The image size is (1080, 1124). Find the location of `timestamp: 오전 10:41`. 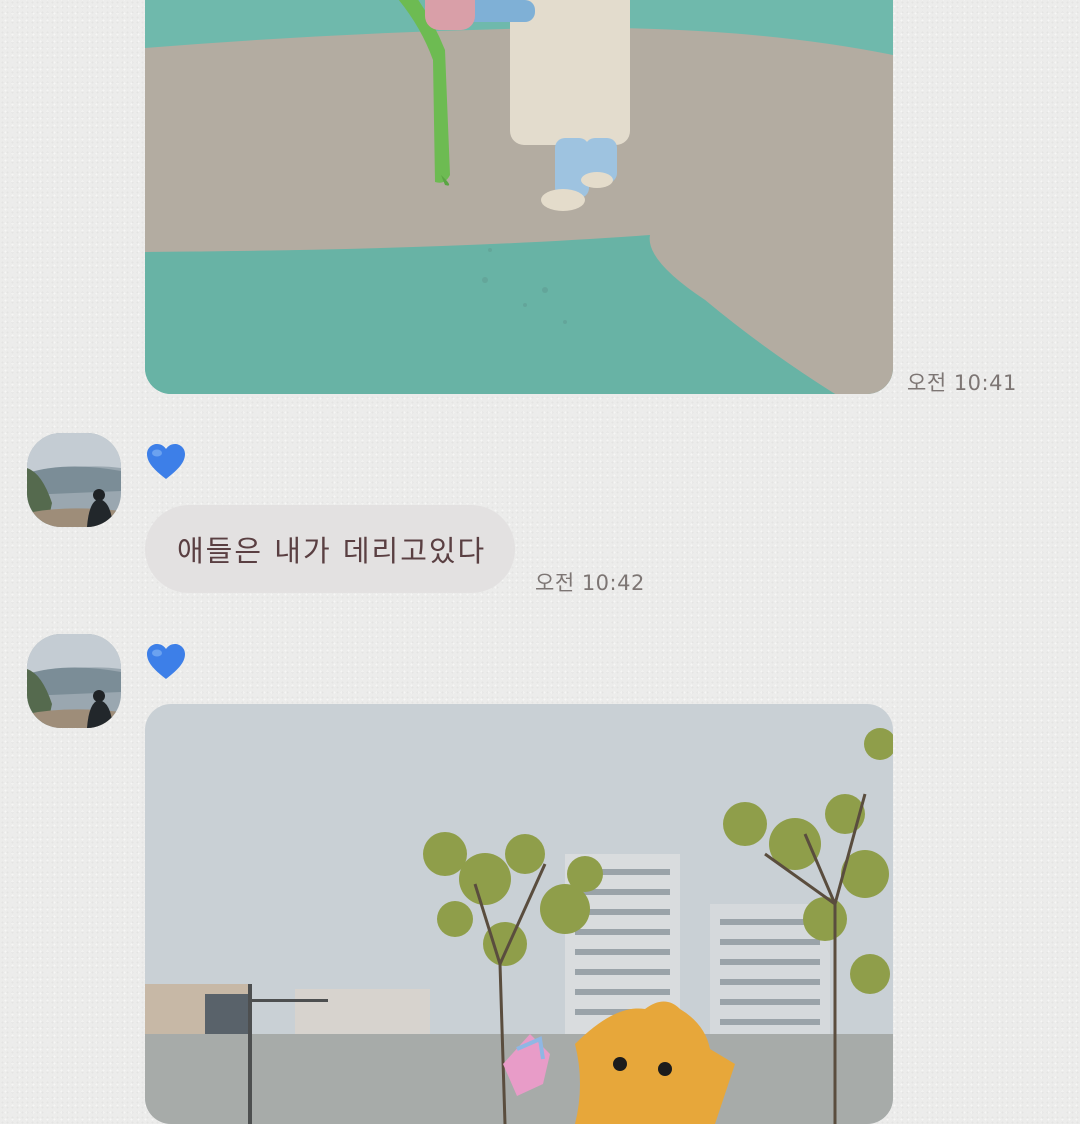

timestamp: 오전 10:41 is located at coordinates (962, 383).